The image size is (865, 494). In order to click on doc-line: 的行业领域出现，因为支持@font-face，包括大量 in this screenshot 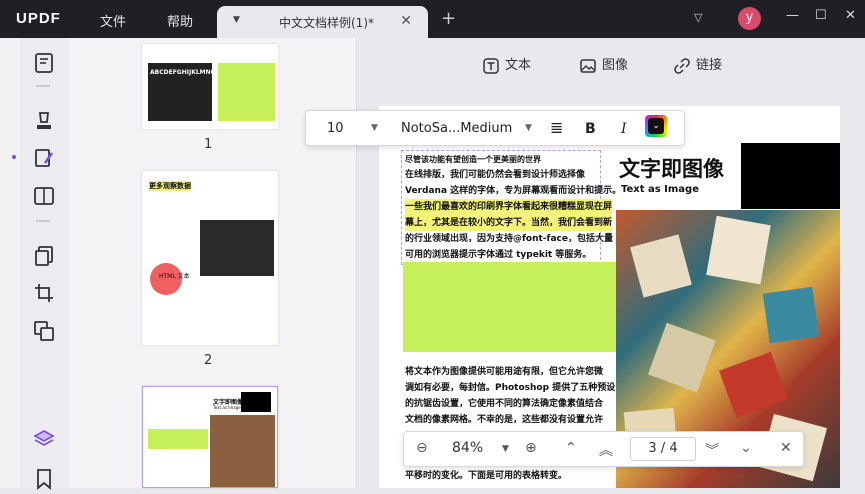, I will do `click(509, 239)`.